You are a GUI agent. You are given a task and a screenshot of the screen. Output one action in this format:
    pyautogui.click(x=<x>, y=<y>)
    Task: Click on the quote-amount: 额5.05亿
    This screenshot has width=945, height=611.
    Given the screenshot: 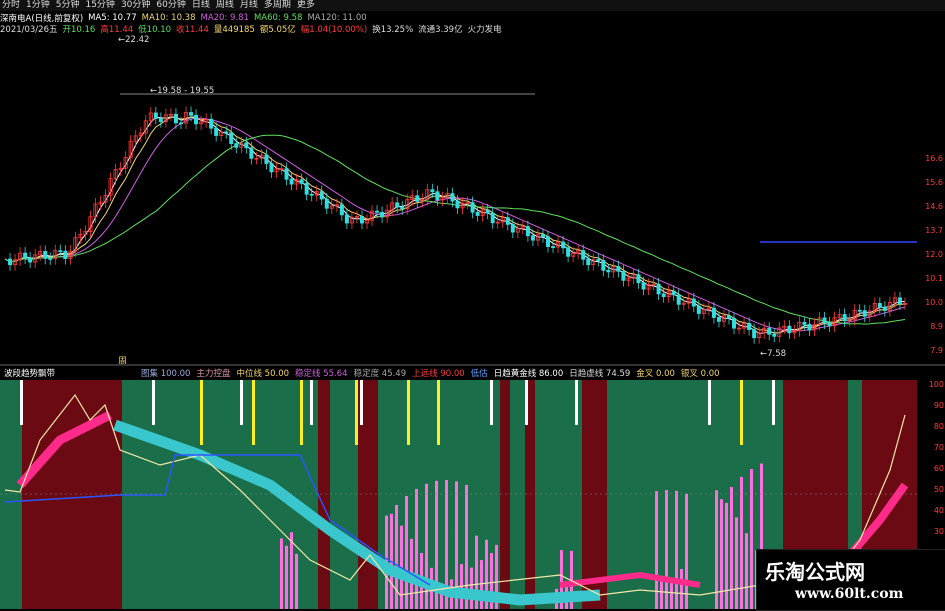 What is the action you would take?
    pyautogui.click(x=277, y=29)
    